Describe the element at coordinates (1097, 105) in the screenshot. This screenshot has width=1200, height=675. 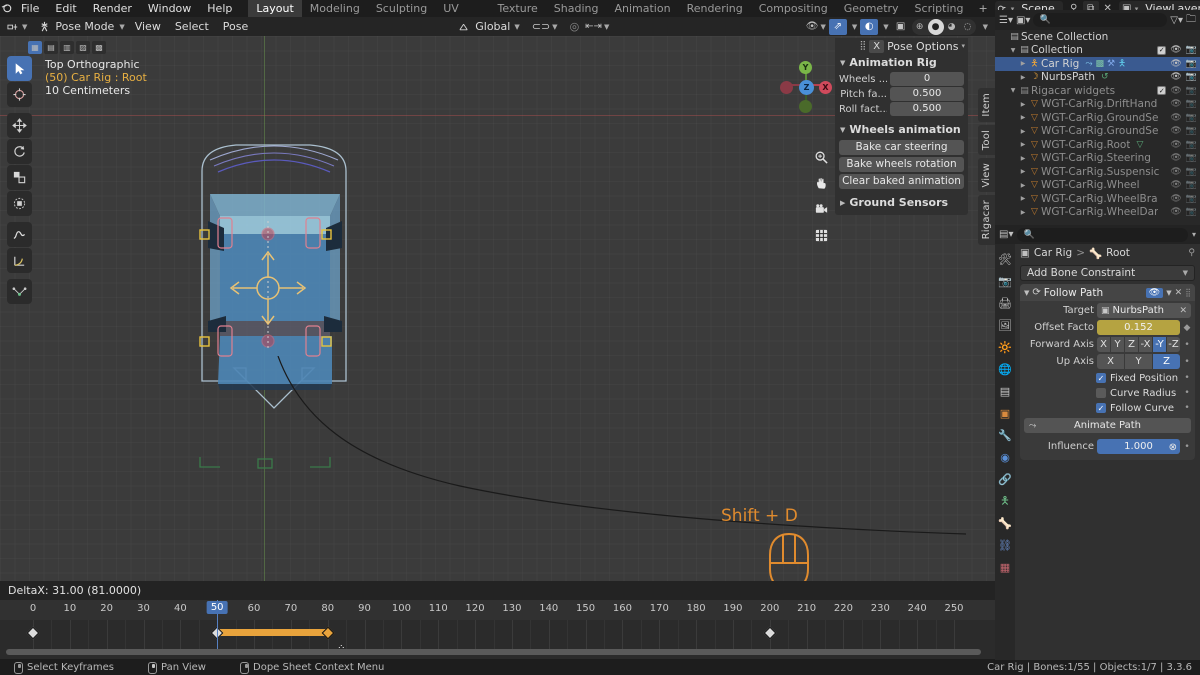
I see `outliner-row: ▶ ▽ WGT-CarRig.DriftHand 👁 📷` at that location.